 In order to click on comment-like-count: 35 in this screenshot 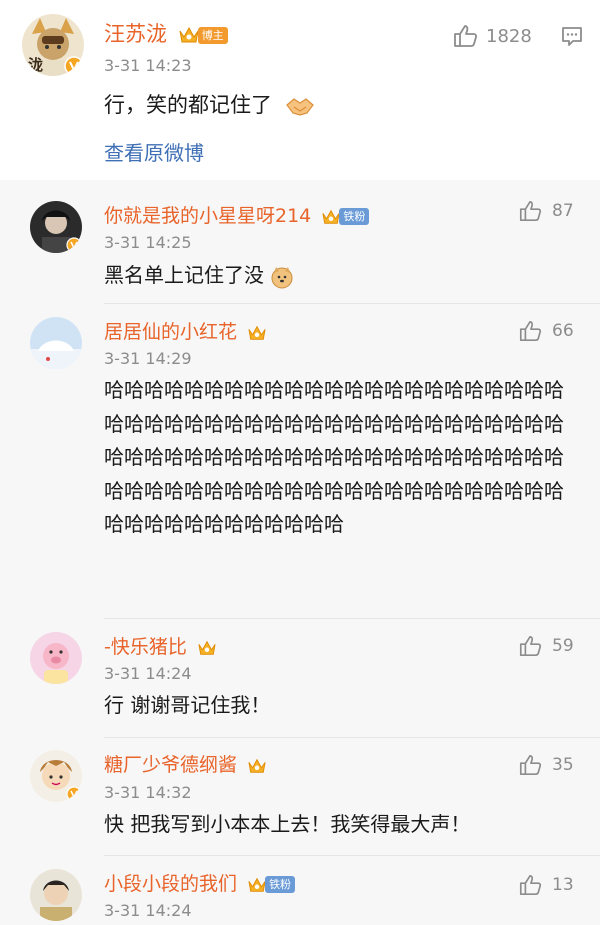, I will do `click(563, 765)`.